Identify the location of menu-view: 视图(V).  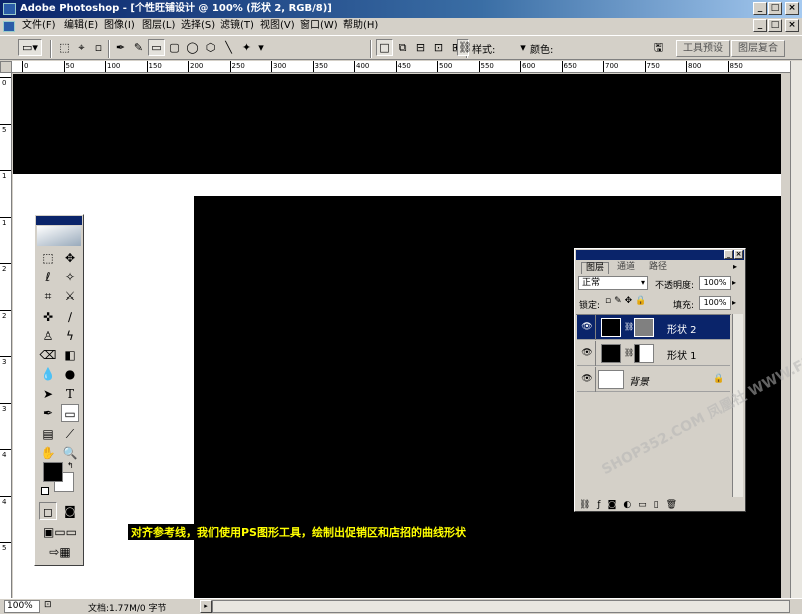
(277, 26).